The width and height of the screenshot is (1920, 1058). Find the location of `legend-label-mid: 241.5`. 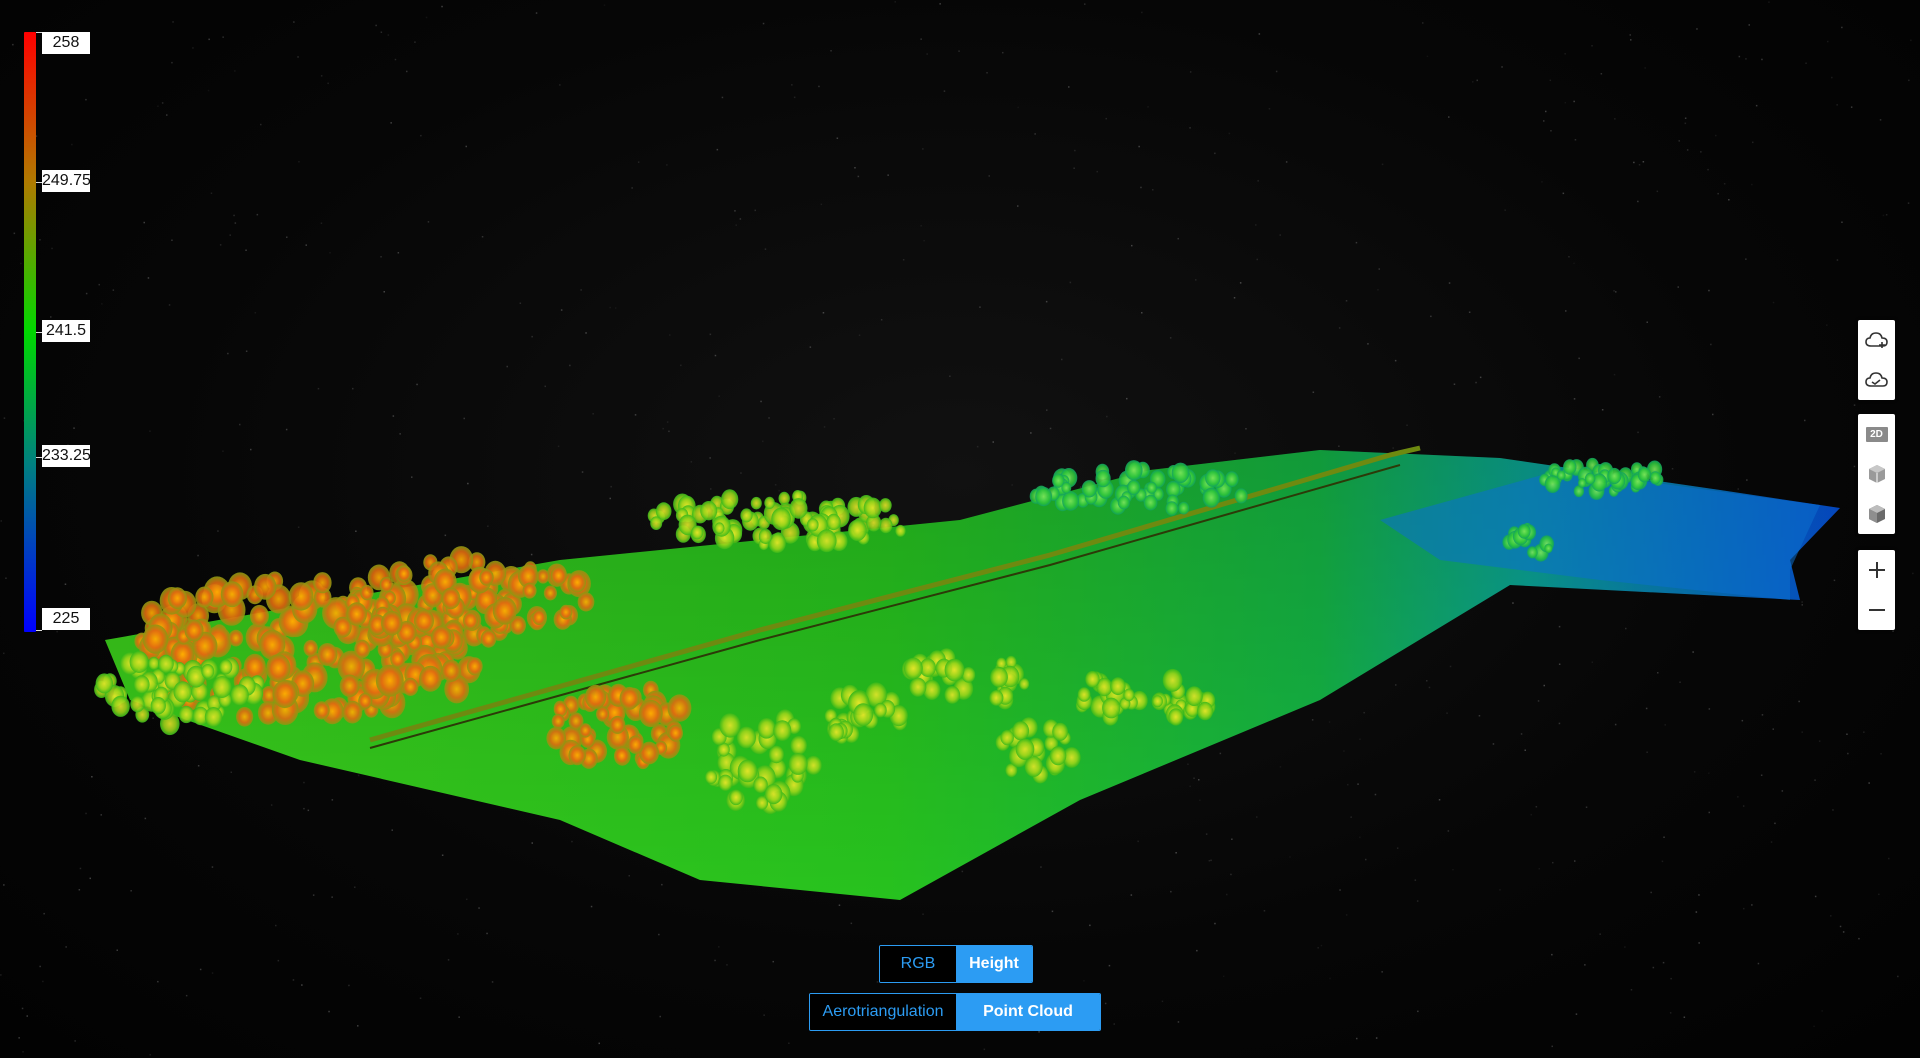

legend-label-mid: 241.5 is located at coordinates (66, 331).